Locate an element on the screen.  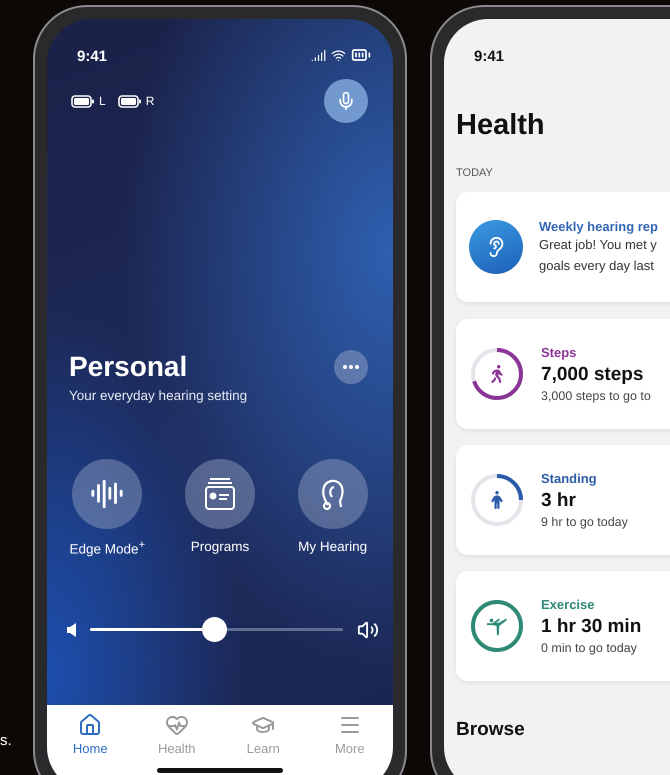
activity-note: 0 min to go today is located at coordinates (589, 648).